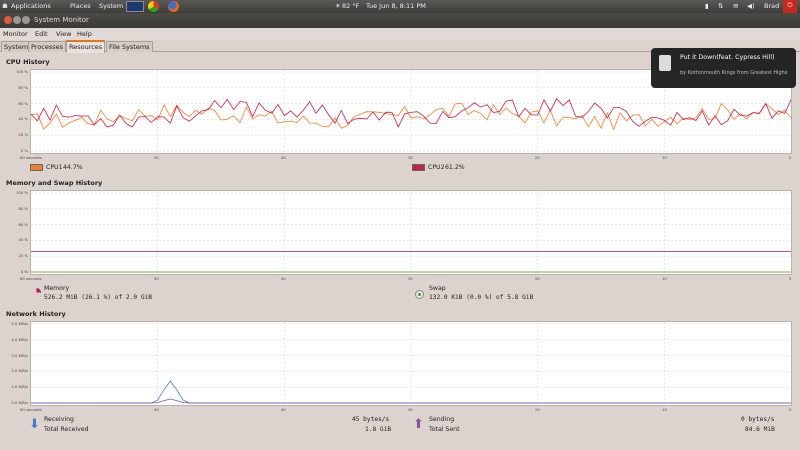 Image resolution: width=800 pixels, height=450 pixels. Describe the element at coordinates (31, 157) in the screenshot. I see `cpu-x-tick: 60 seconds` at that location.